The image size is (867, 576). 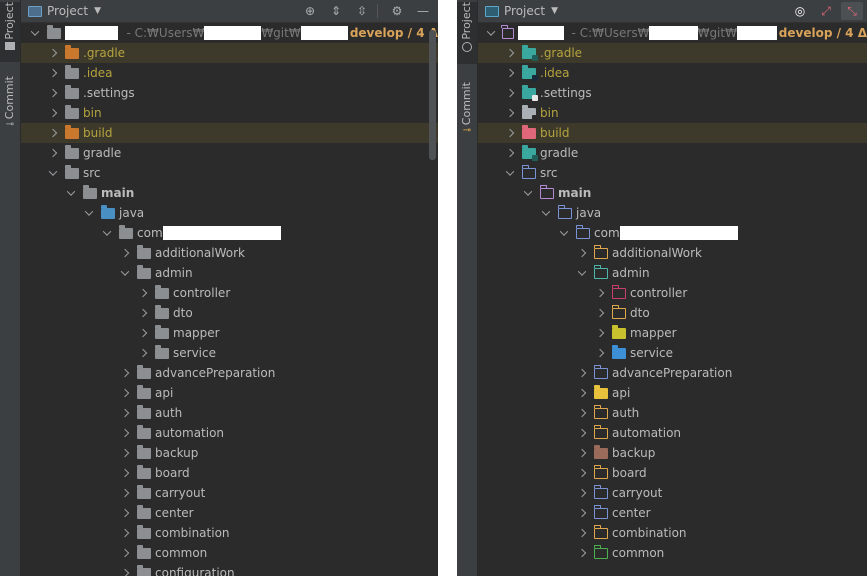 I want to click on tree-row: center, so click(x=672, y=513).